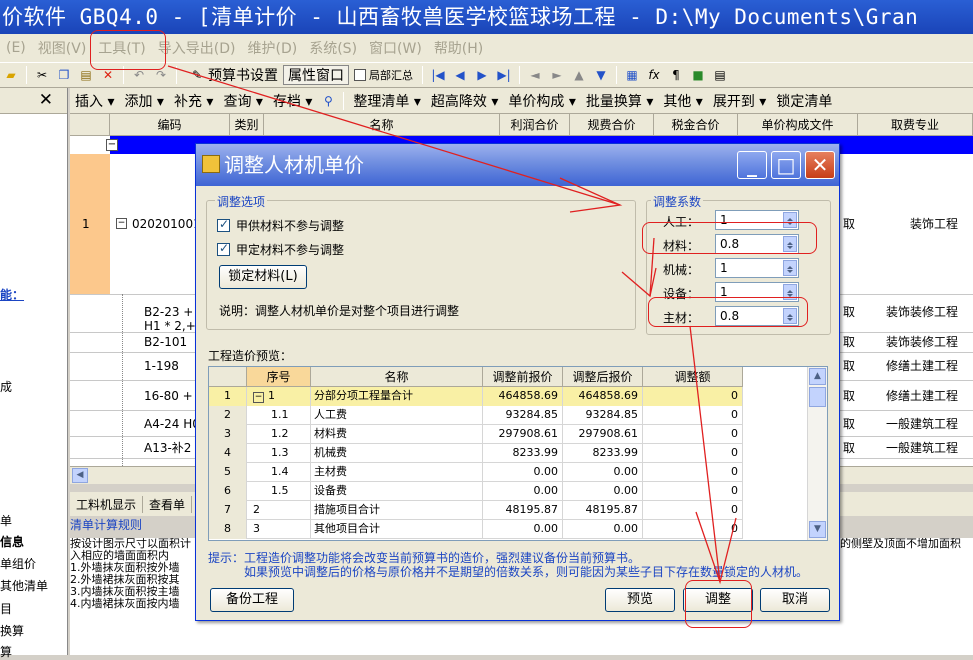 This screenshot has height=660, width=973. What do you see at coordinates (720, 75) in the screenshot?
I see `report-icon: ▤` at bounding box center [720, 75].